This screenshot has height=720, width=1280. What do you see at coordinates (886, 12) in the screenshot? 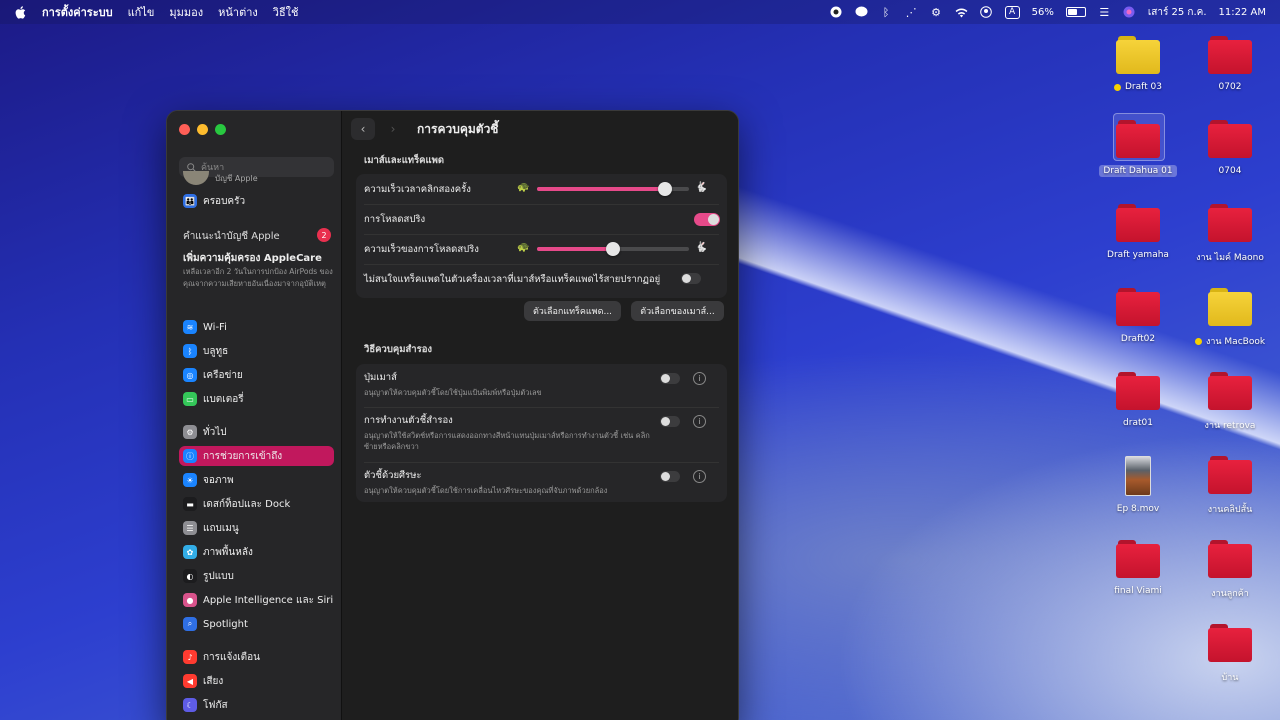
I see `bluetooth-status-icon: ᛒ` at bounding box center [886, 12].